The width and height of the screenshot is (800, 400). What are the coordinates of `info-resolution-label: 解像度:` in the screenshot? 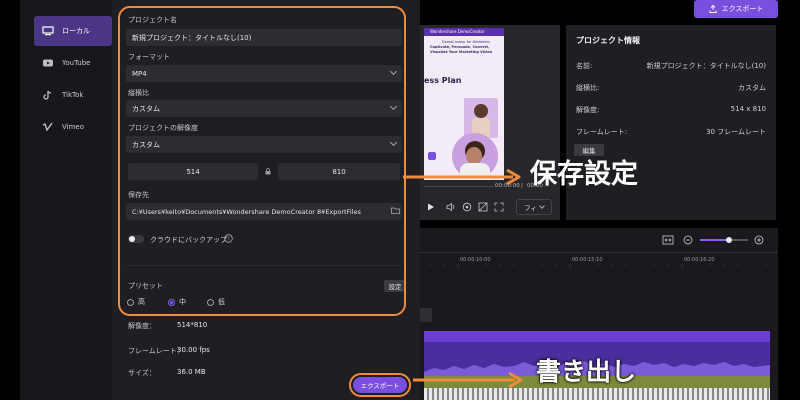 It's located at (588, 110).